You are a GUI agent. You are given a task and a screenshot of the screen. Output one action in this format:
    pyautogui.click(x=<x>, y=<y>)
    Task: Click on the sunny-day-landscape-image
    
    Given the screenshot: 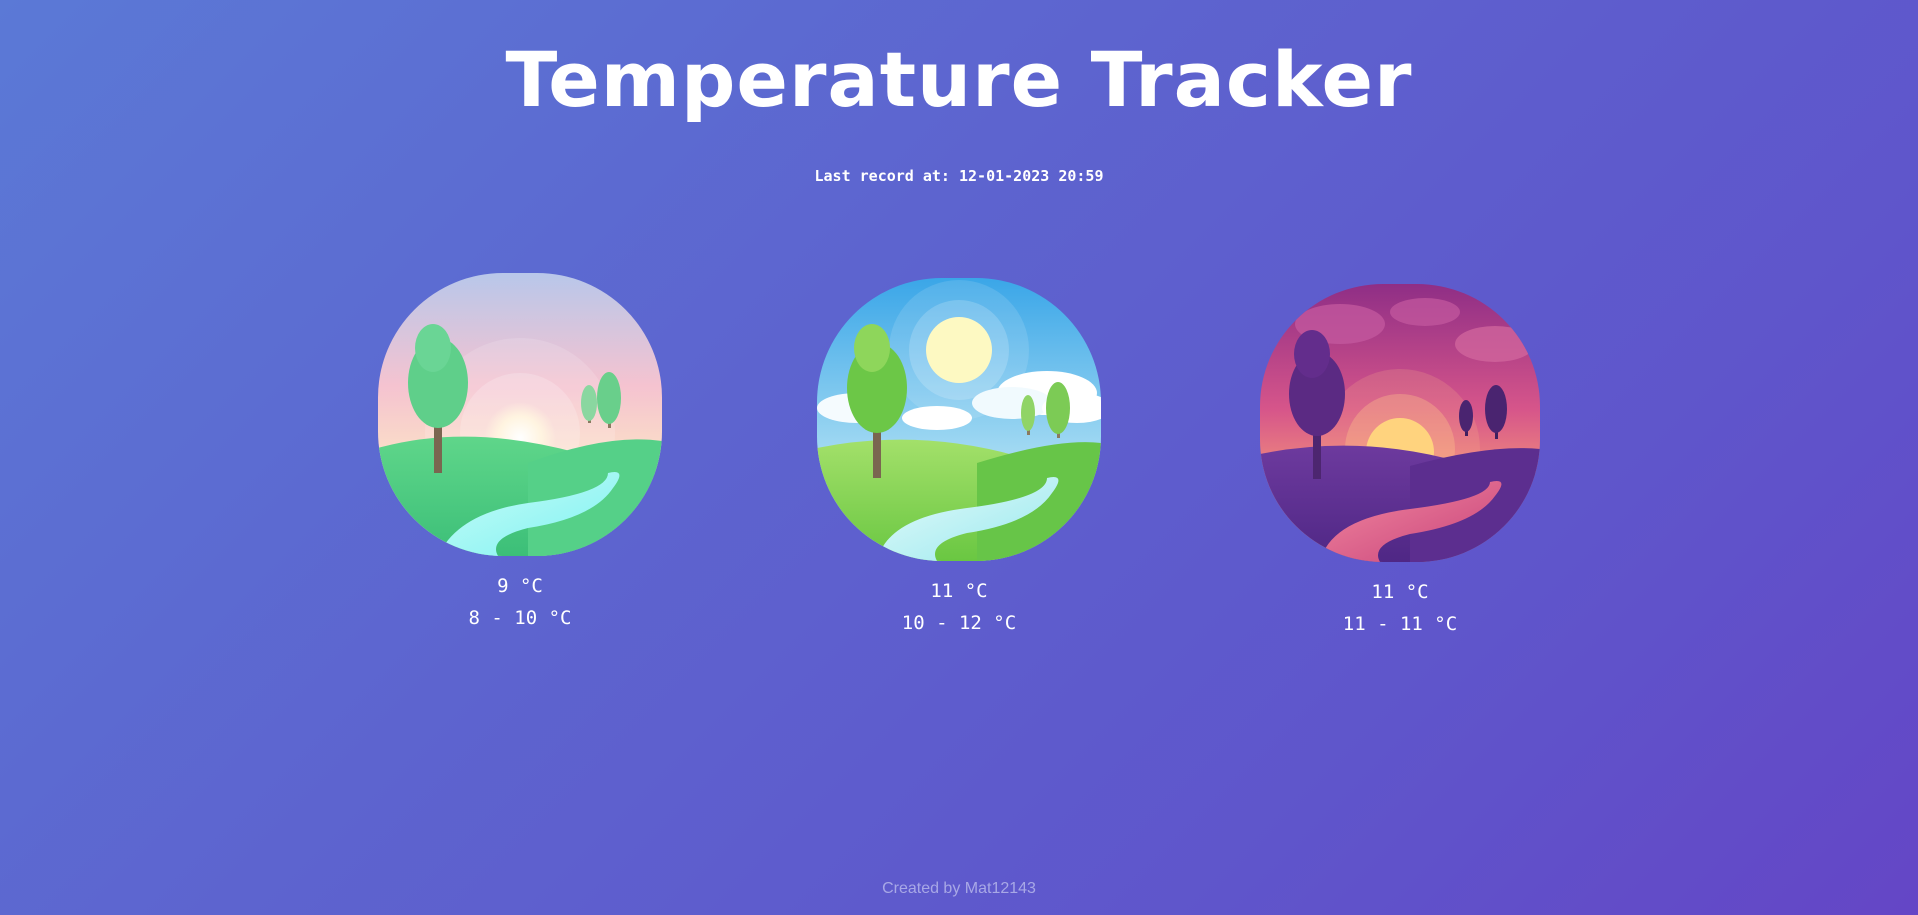 What is the action you would take?
    pyautogui.click(x=959, y=419)
    